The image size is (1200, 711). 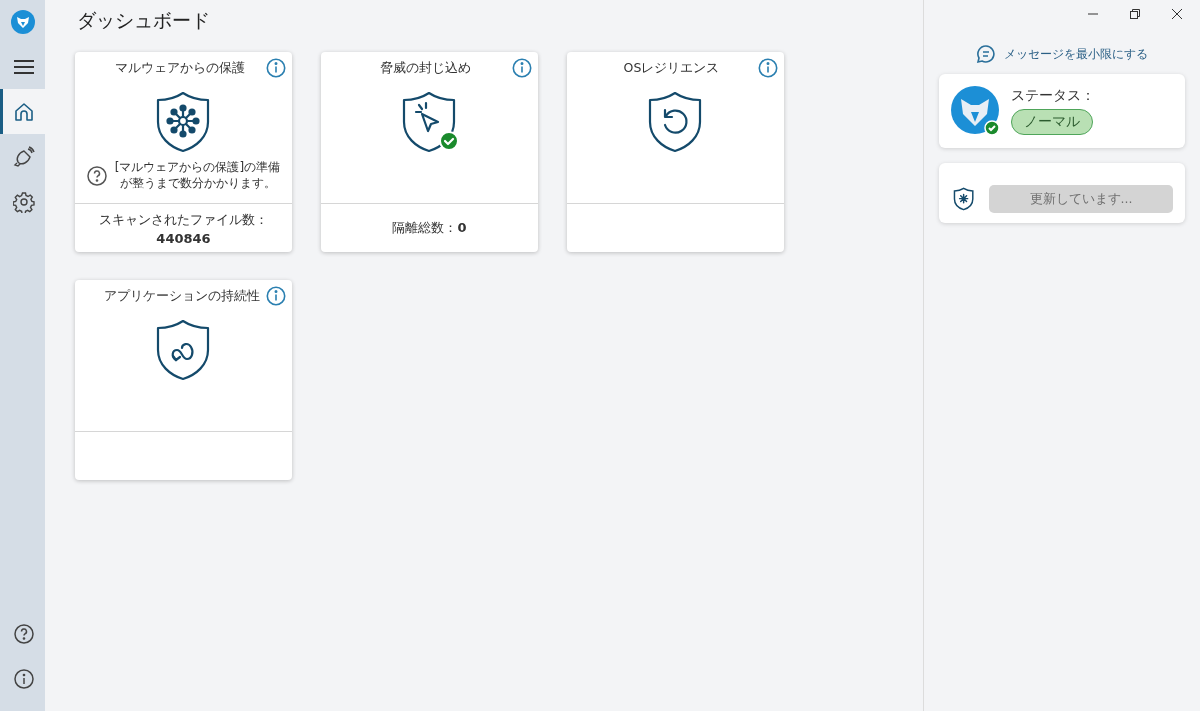 I want to click on card-title: マルウェアからの保護, so click(x=179, y=68).